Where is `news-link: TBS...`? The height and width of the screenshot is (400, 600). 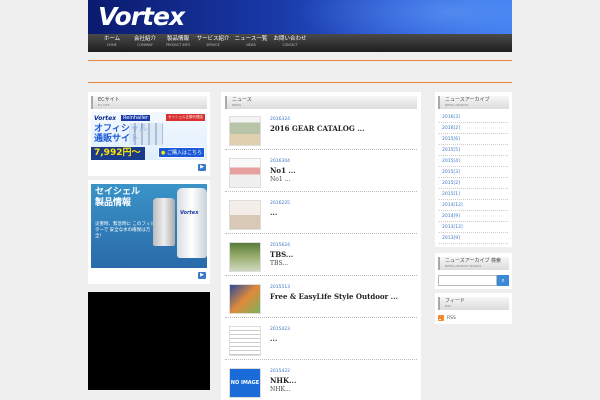
news-link: TBS... is located at coordinates (281, 254).